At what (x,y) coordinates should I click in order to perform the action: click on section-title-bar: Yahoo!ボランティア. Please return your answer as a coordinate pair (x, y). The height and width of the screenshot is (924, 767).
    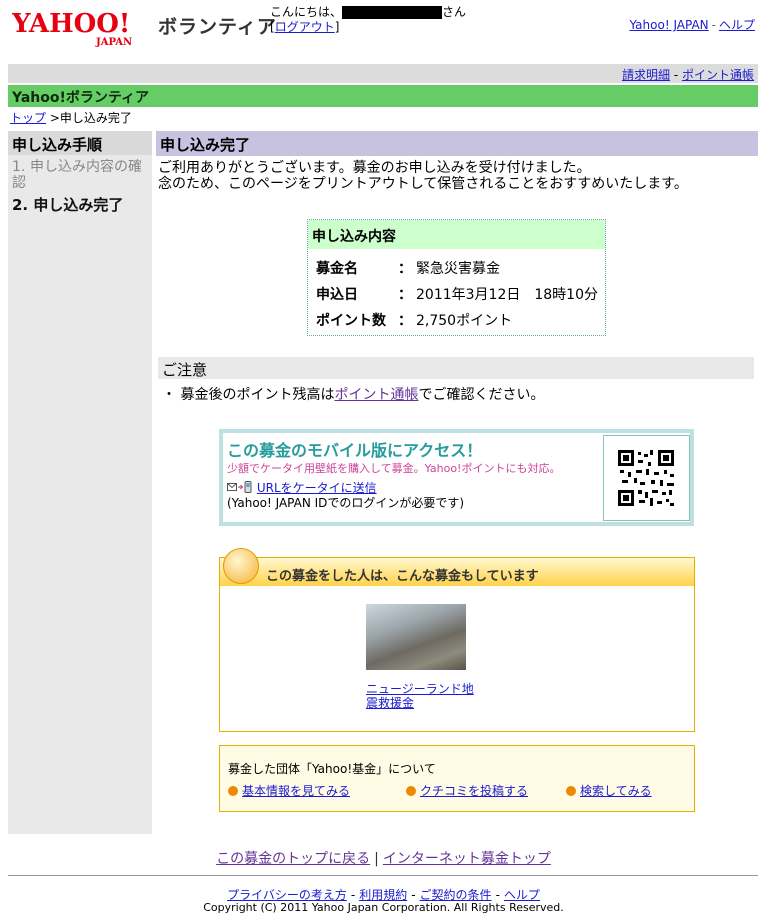
    Looking at the image, I should click on (383, 96).